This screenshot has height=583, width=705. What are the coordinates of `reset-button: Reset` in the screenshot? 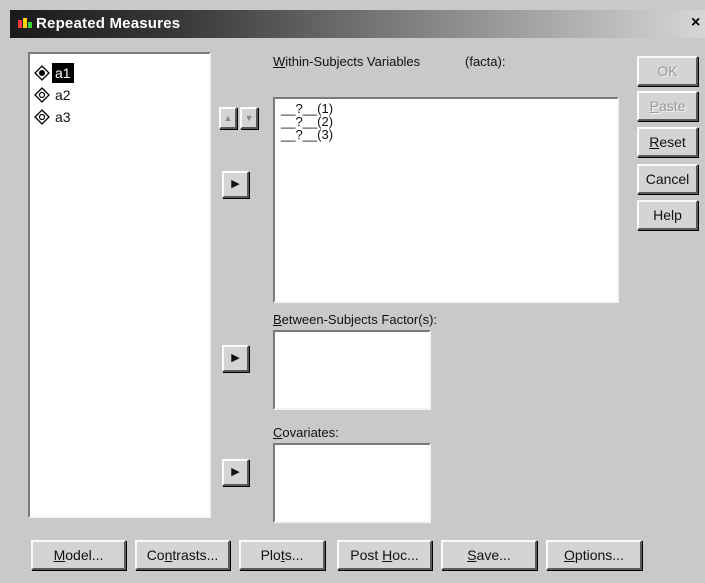 It's located at (667, 142).